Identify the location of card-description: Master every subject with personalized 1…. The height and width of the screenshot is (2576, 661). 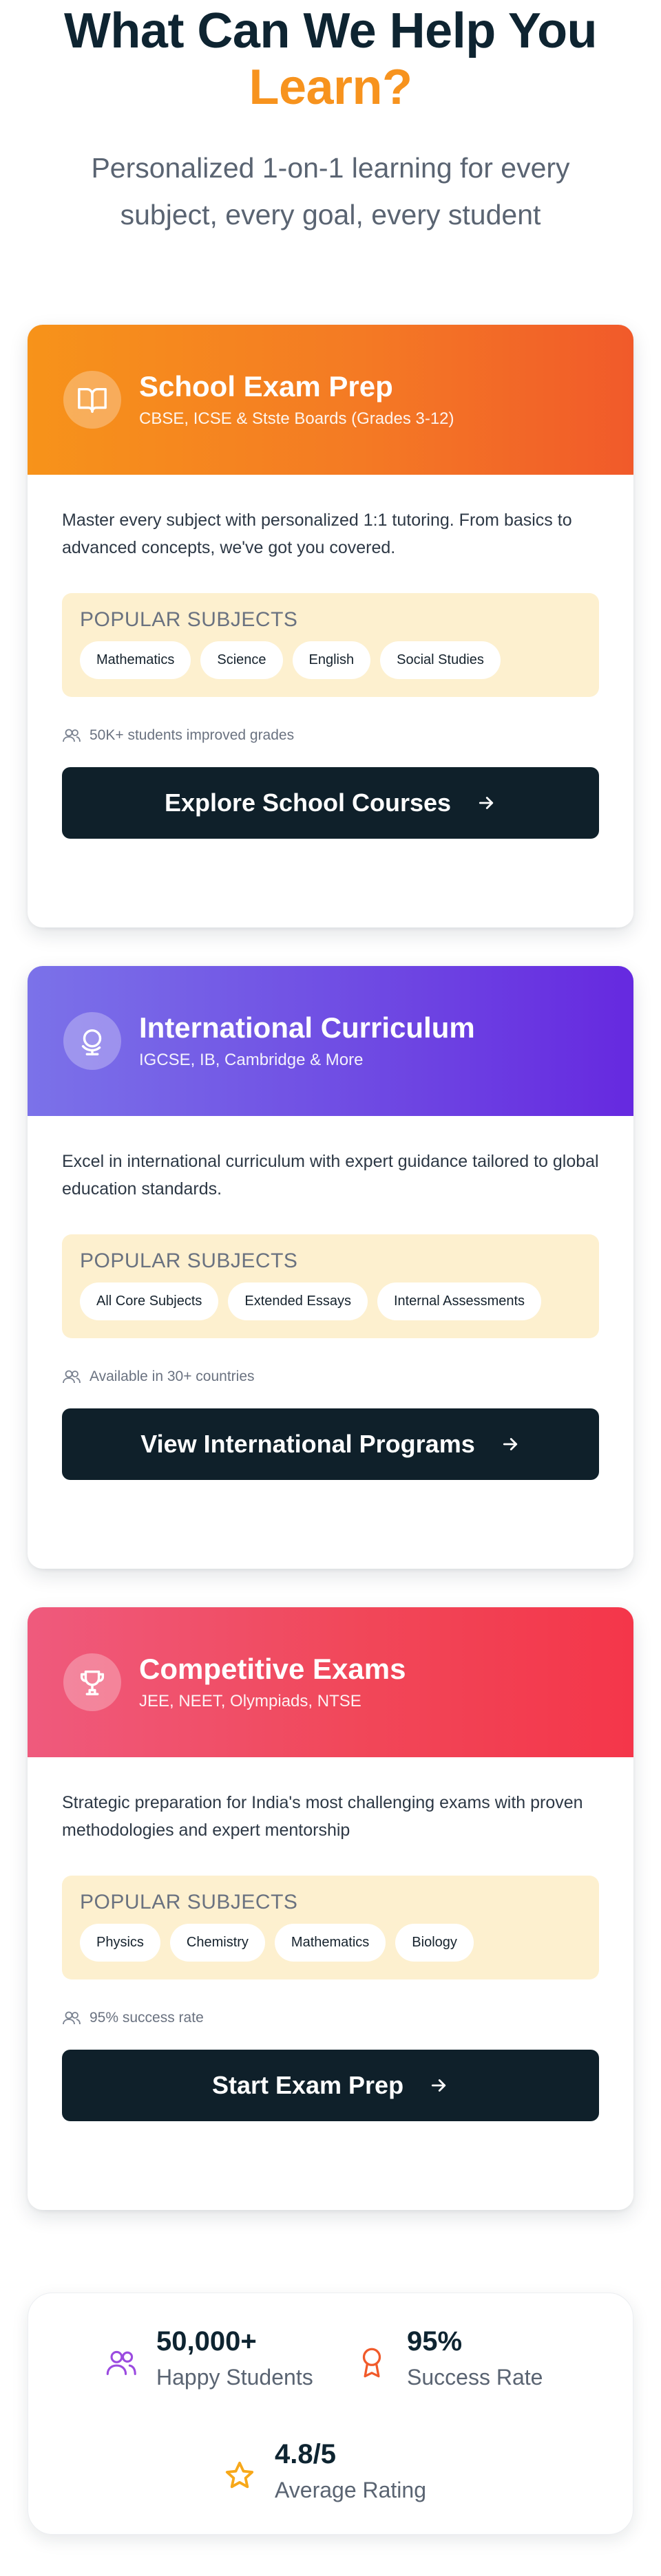
(317, 534).